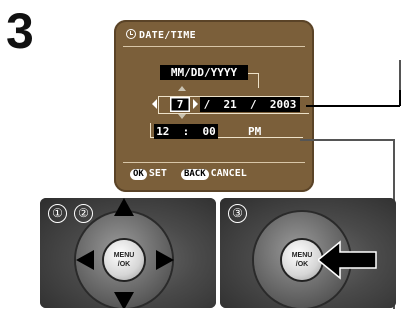 The height and width of the screenshot is (310, 404). What do you see at coordinates (124, 264) in the screenshot?
I see `ok-sub-label: /OK` at bounding box center [124, 264].